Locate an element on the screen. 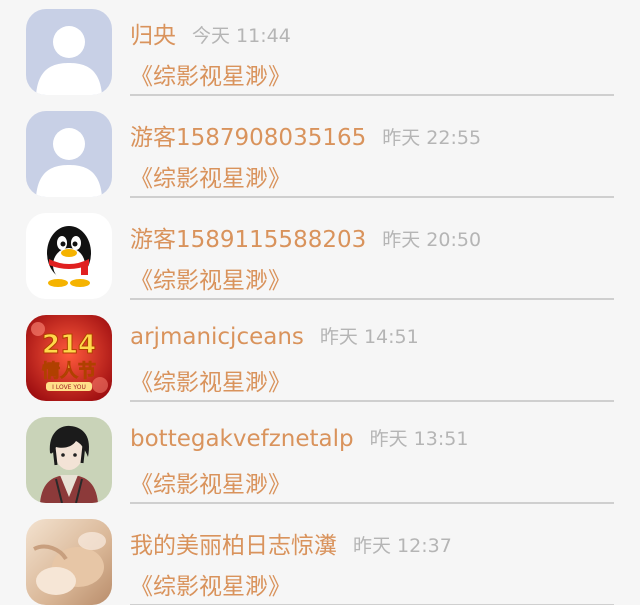 The height and width of the screenshot is (605, 640). valentines-214-avatar: 214 情人节 I LOVE YOU is located at coordinates (69, 358).